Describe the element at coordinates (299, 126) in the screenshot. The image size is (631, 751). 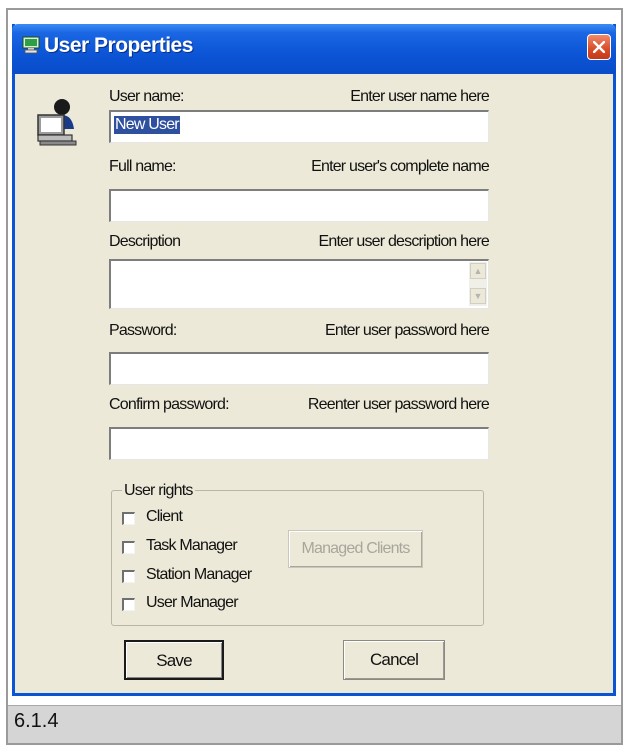
I see `user-name-input: New User` at that location.